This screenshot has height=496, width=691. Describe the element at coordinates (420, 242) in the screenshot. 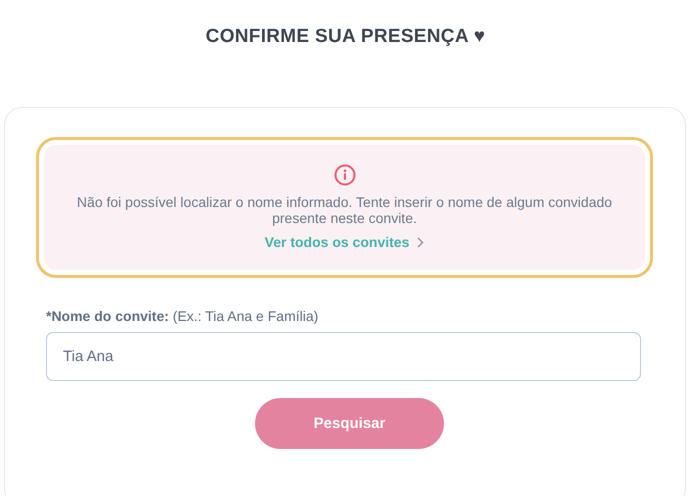

I see `chevron-right-icon` at that location.